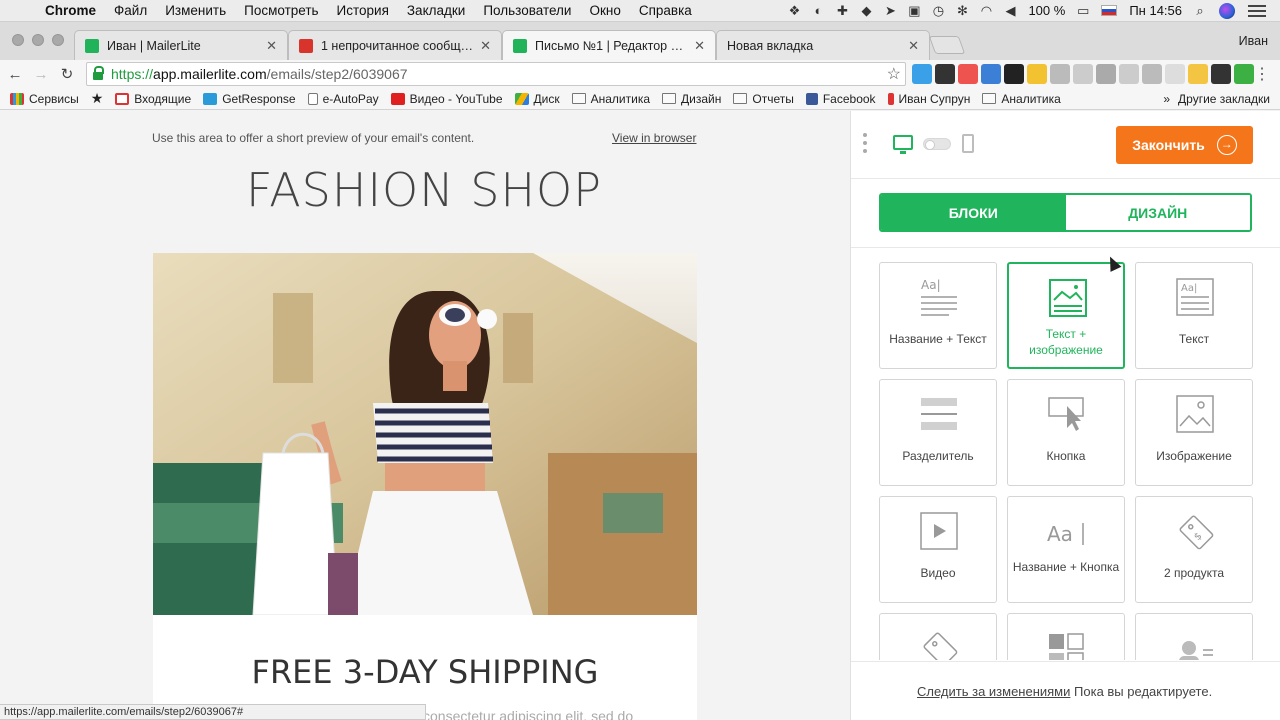  I want to click on mobile-preview-icon, so click(968, 143).